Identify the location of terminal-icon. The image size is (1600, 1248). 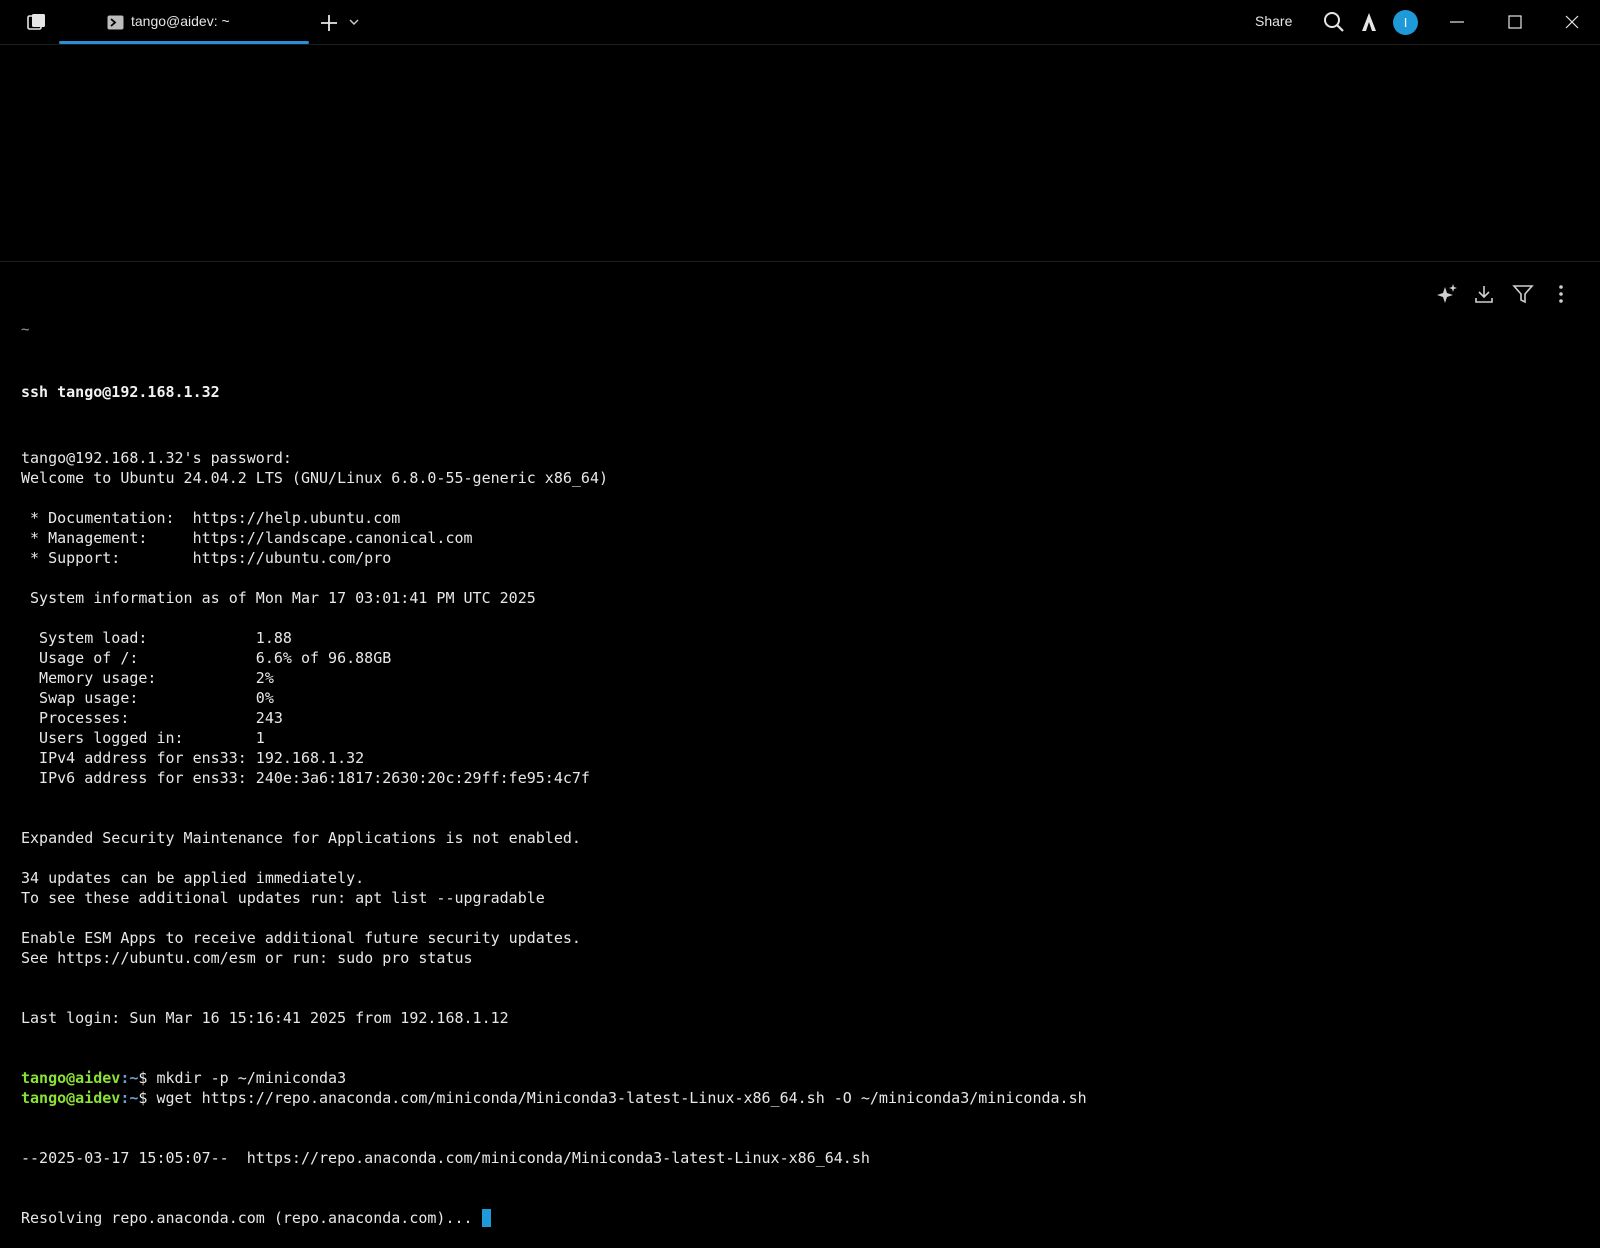
(115, 22).